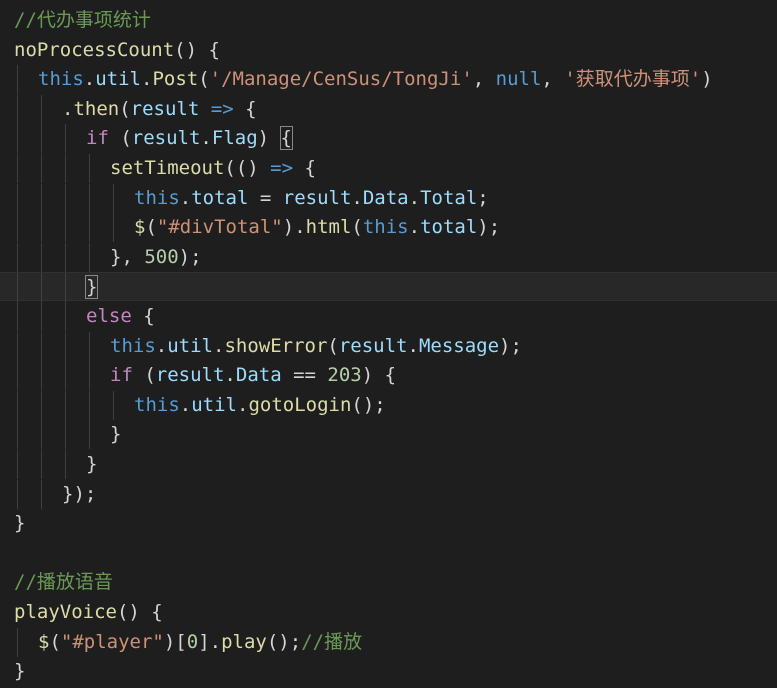 Image resolution: width=777 pixels, height=688 pixels. Describe the element at coordinates (210, 641) in the screenshot. I see `code-token: ].` at that location.